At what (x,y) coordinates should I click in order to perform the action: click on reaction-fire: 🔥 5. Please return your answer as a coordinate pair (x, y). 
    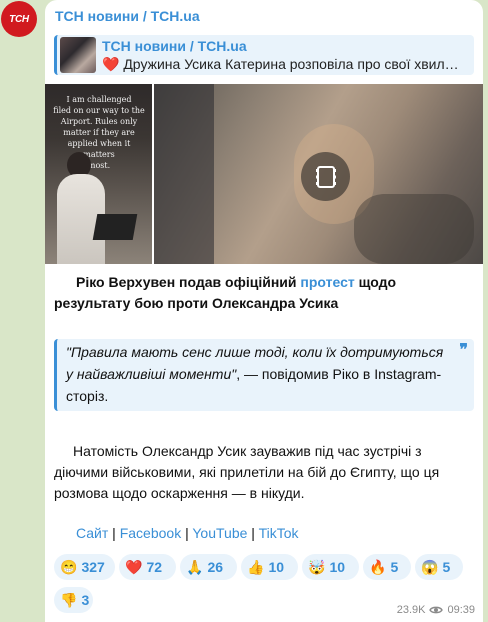
    Looking at the image, I should click on (387, 567).